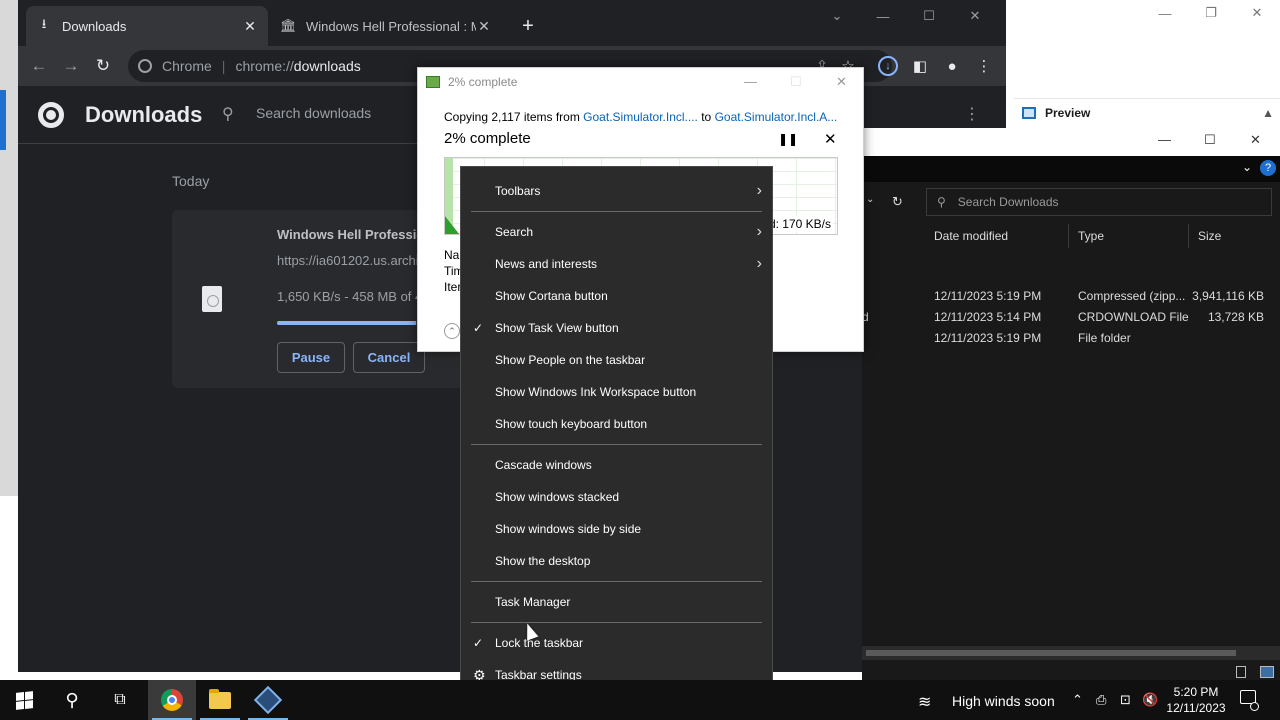 Image resolution: width=1280 pixels, height=720 pixels. Describe the element at coordinates (1077, 700) in the screenshot. I see `show-hidden-icons-icon: ⌃` at that location.